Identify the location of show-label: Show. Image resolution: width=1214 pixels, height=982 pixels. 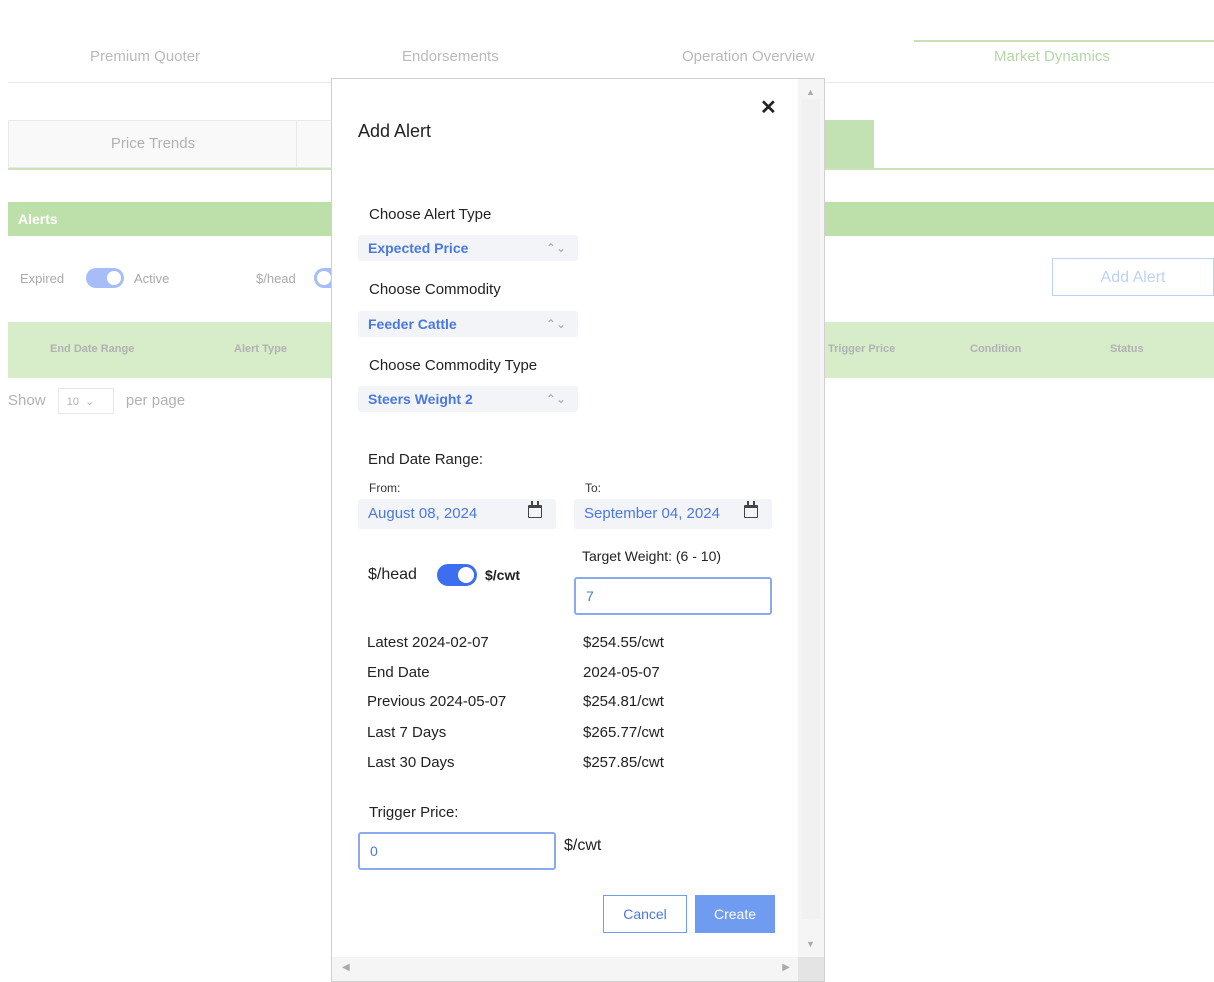
(27, 400).